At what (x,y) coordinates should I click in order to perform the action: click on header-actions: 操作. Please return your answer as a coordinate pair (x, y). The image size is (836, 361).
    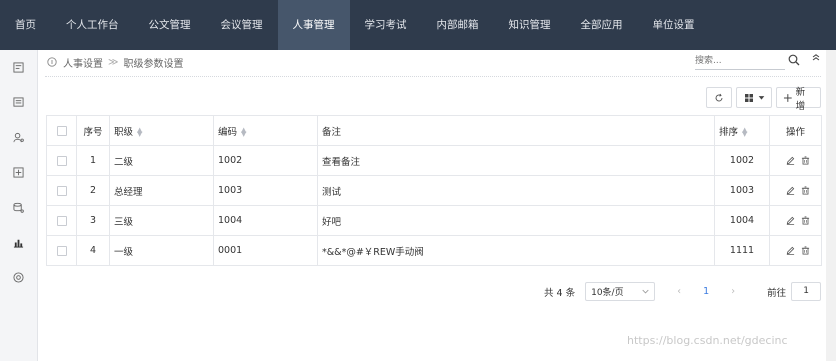
    Looking at the image, I should click on (795, 130).